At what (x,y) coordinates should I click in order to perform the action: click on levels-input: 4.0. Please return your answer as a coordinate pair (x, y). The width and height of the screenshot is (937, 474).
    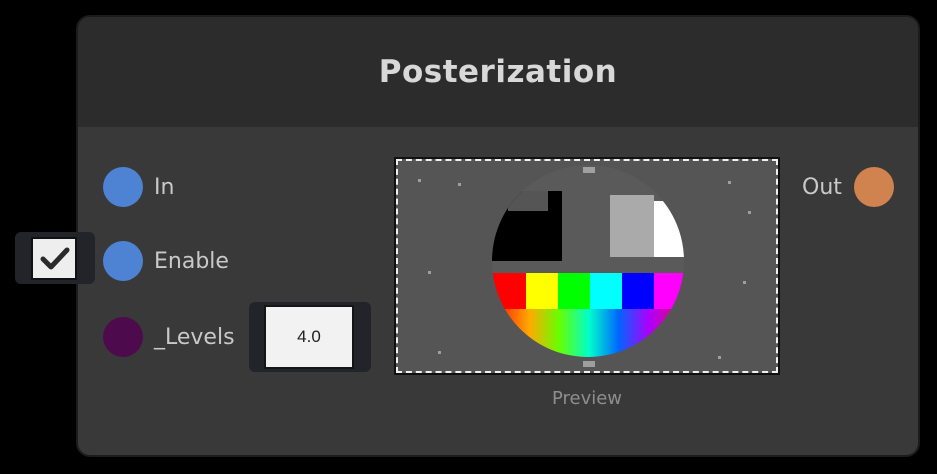
    Looking at the image, I should click on (309, 337).